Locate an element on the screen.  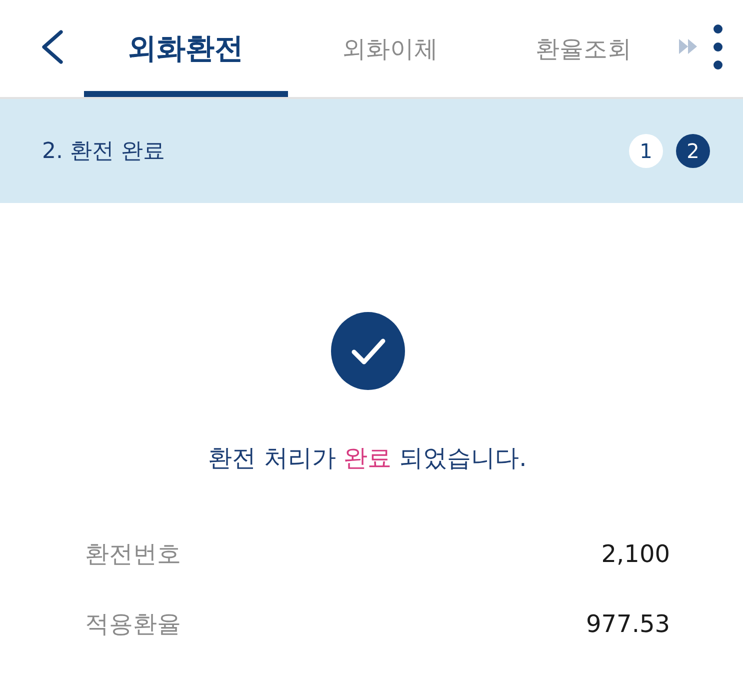
detail-label: 적용환율 is located at coordinates (133, 624).